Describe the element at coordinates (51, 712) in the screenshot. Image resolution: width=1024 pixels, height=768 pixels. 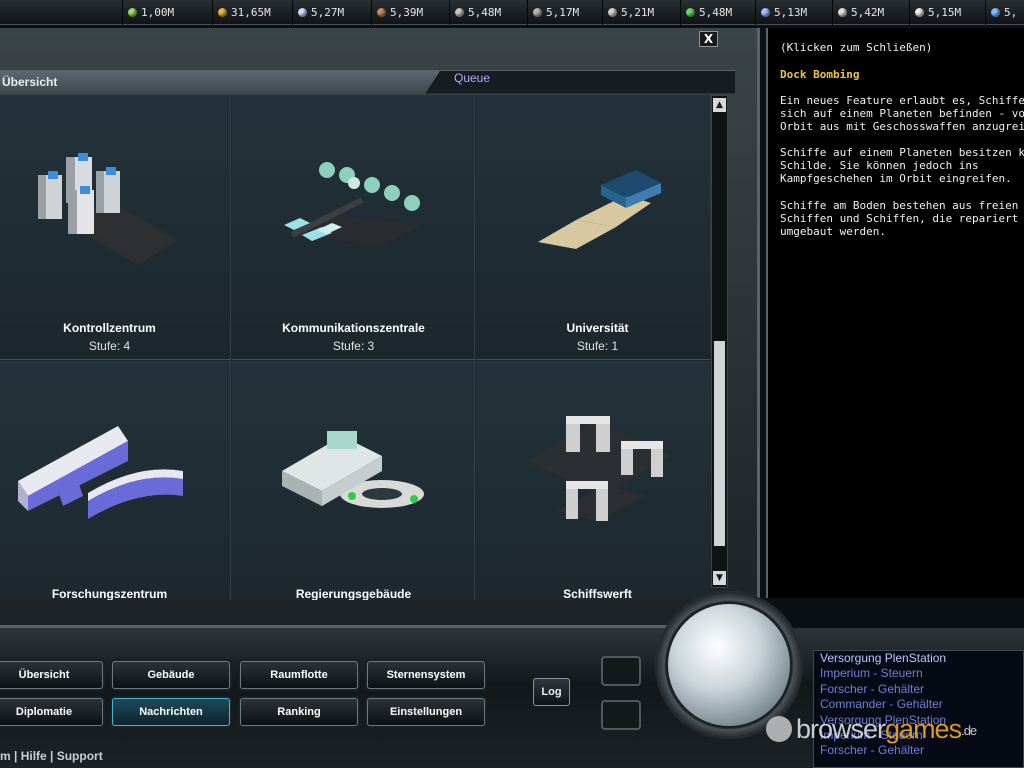
I see `nav-diplomacy-button: Diplomatie` at that location.